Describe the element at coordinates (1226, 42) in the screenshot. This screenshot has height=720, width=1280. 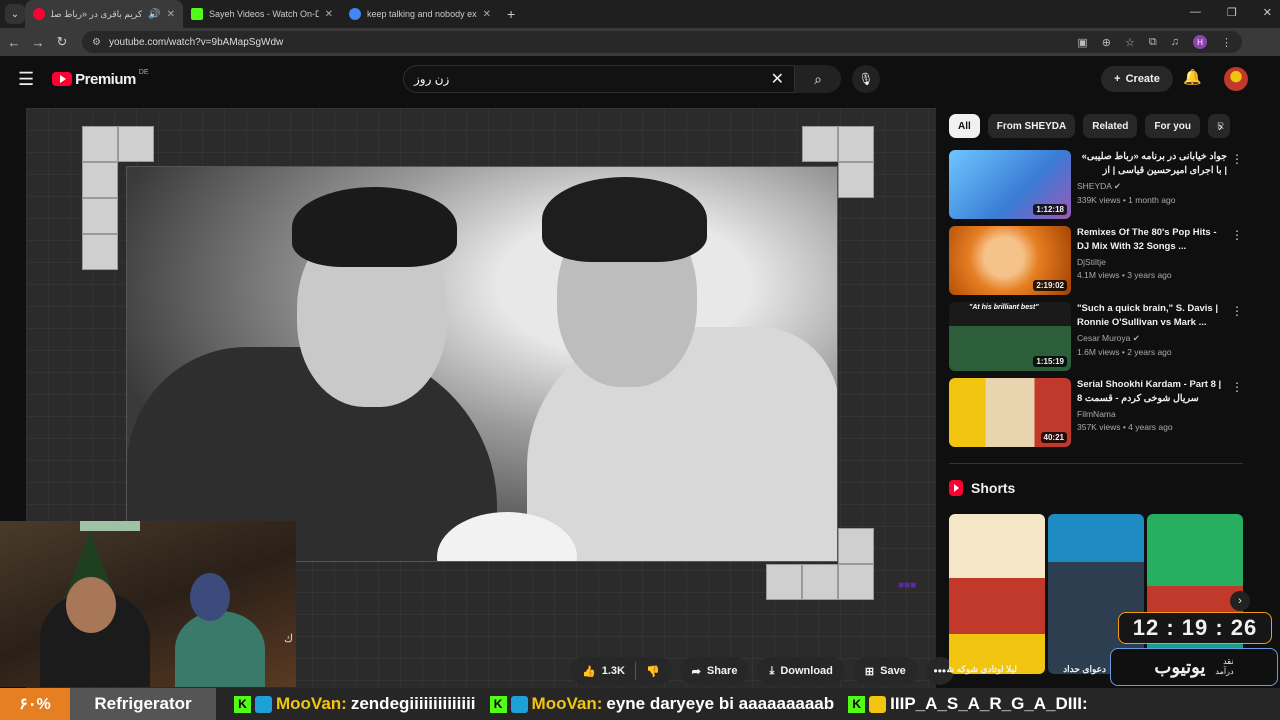
I see `browser-menu-icon: ⋮` at that location.